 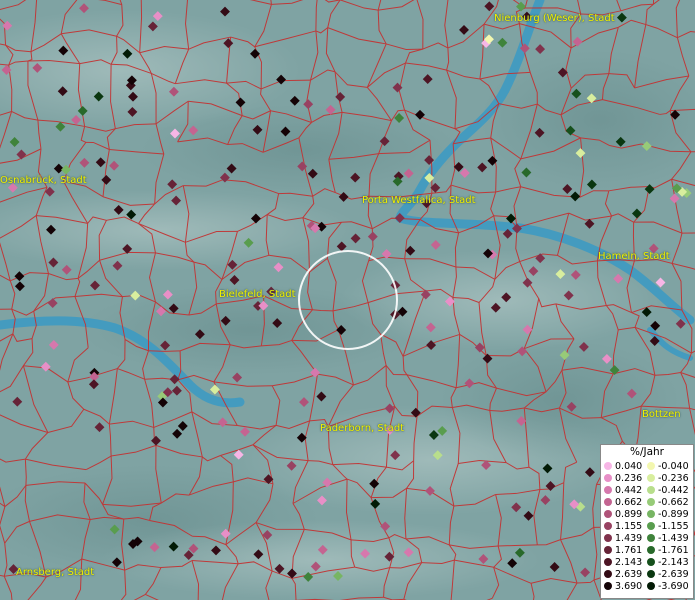 What do you see at coordinates (673, 562) in the screenshot?
I see `legend-value: -2.143` at bounding box center [673, 562].